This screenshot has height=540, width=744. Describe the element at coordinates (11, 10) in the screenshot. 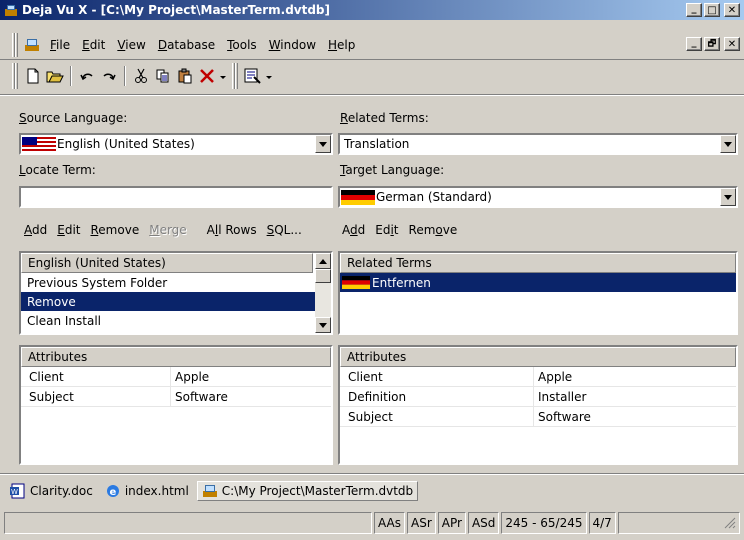

I see `dejavu-app-icon` at that location.